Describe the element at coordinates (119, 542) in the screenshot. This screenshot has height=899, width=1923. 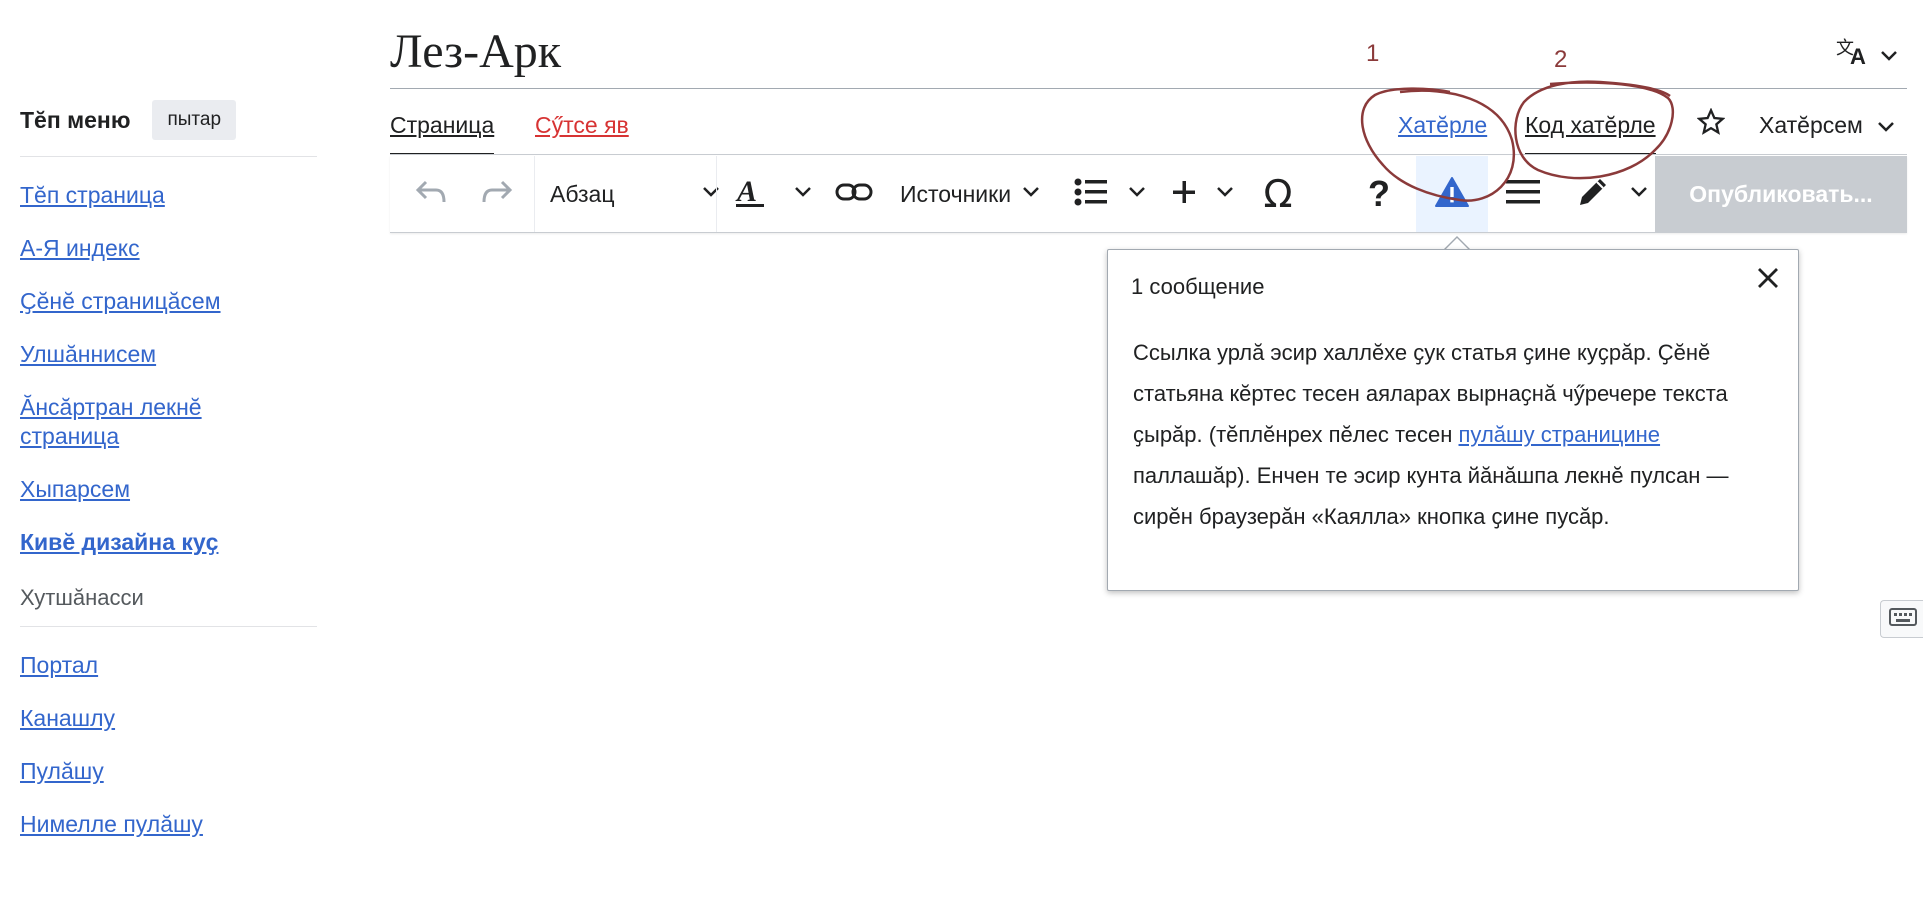
I see `sidebar-link-old-design: Кивӗ дизайна куҫ` at that location.